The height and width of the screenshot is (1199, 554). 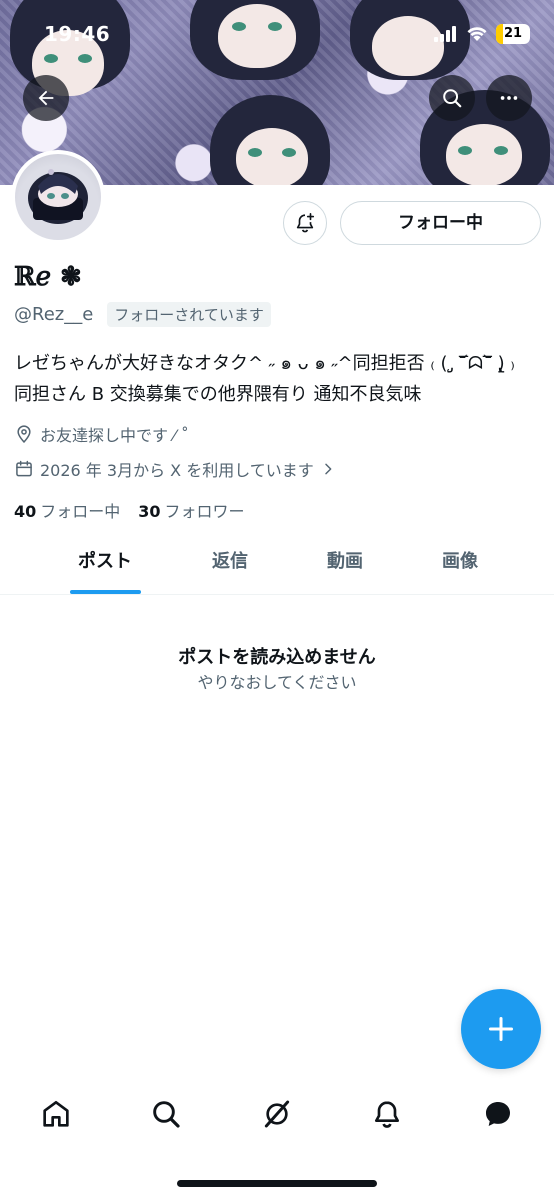 I want to click on follow-counts: 40 フォロー中 30 フォロワー, so click(x=129, y=510).